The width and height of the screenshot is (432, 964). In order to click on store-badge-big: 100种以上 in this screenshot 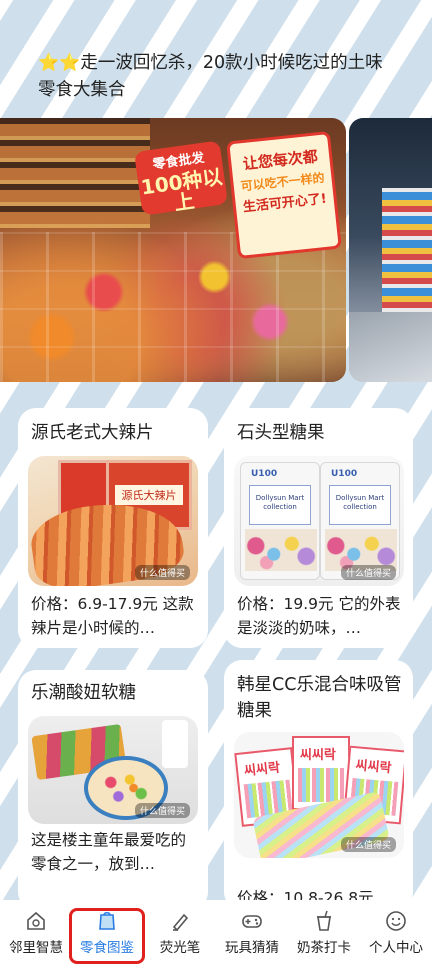, I will do `click(181, 190)`.